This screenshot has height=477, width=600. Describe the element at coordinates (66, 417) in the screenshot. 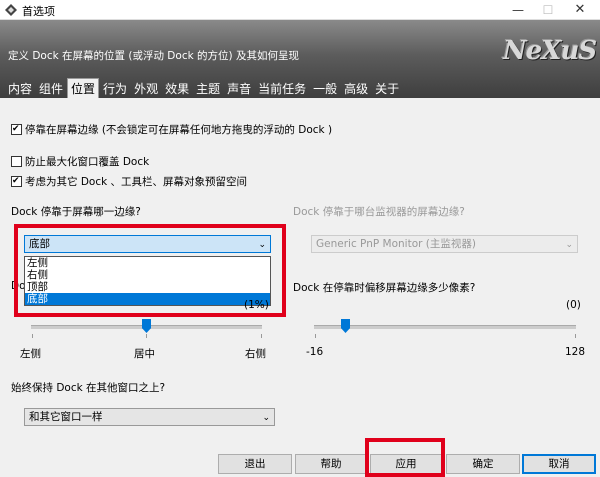

I see `always-on-top-value: 和其它窗口一样` at that location.